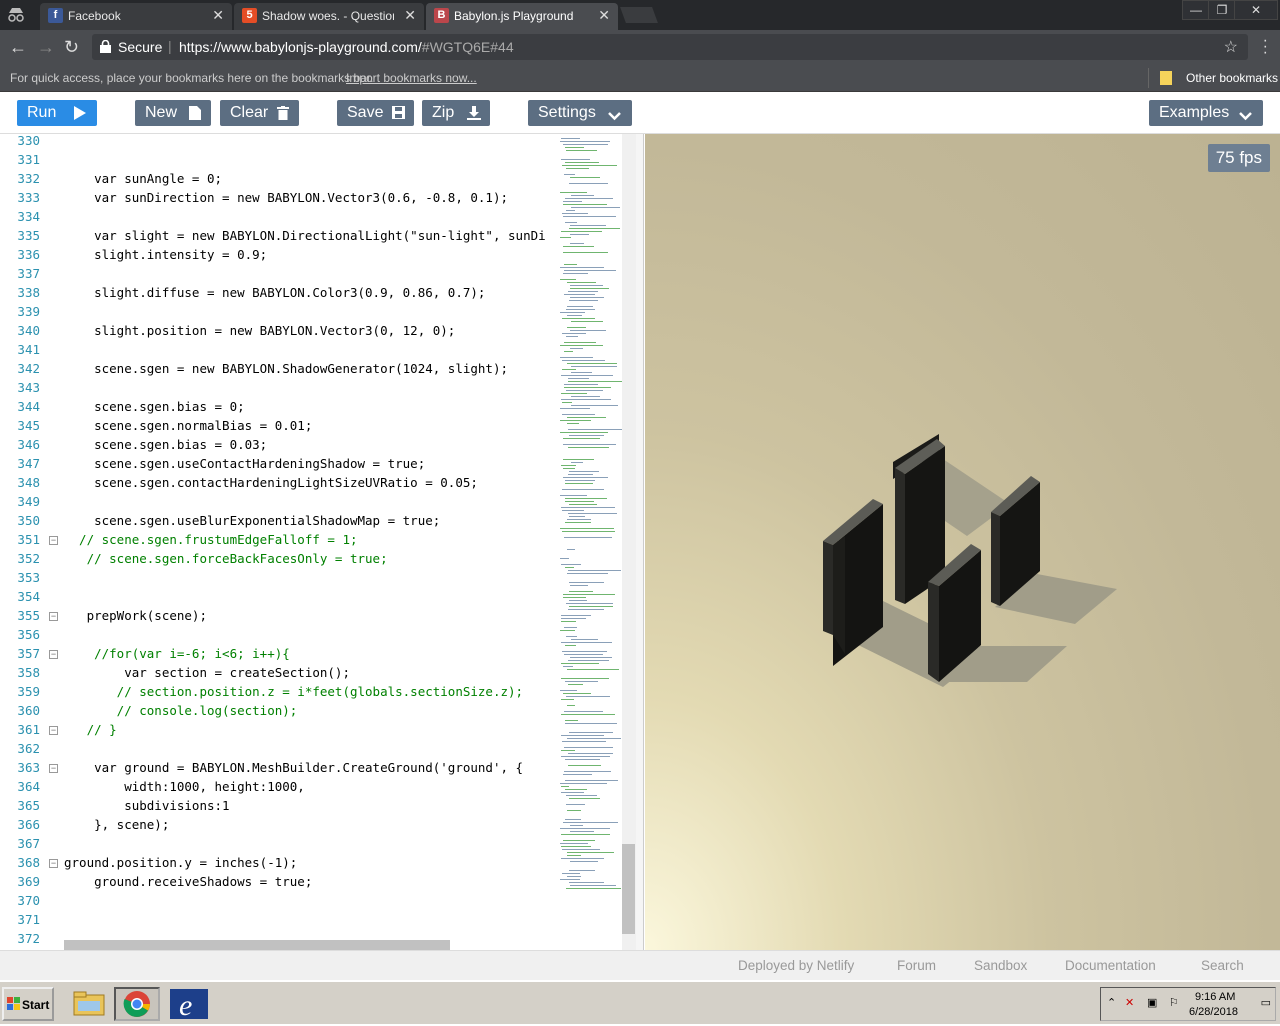  Describe the element at coordinates (257, 945) in the screenshot. I see `horizontal-scrollbar` at that location.